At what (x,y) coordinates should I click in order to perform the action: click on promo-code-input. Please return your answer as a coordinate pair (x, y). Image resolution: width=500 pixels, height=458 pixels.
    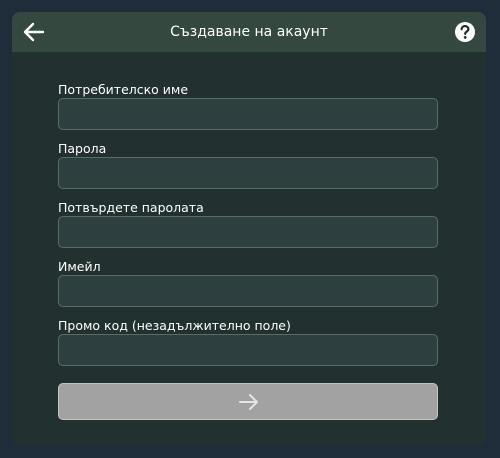
    Looking at the image, I should click on (248, 350).